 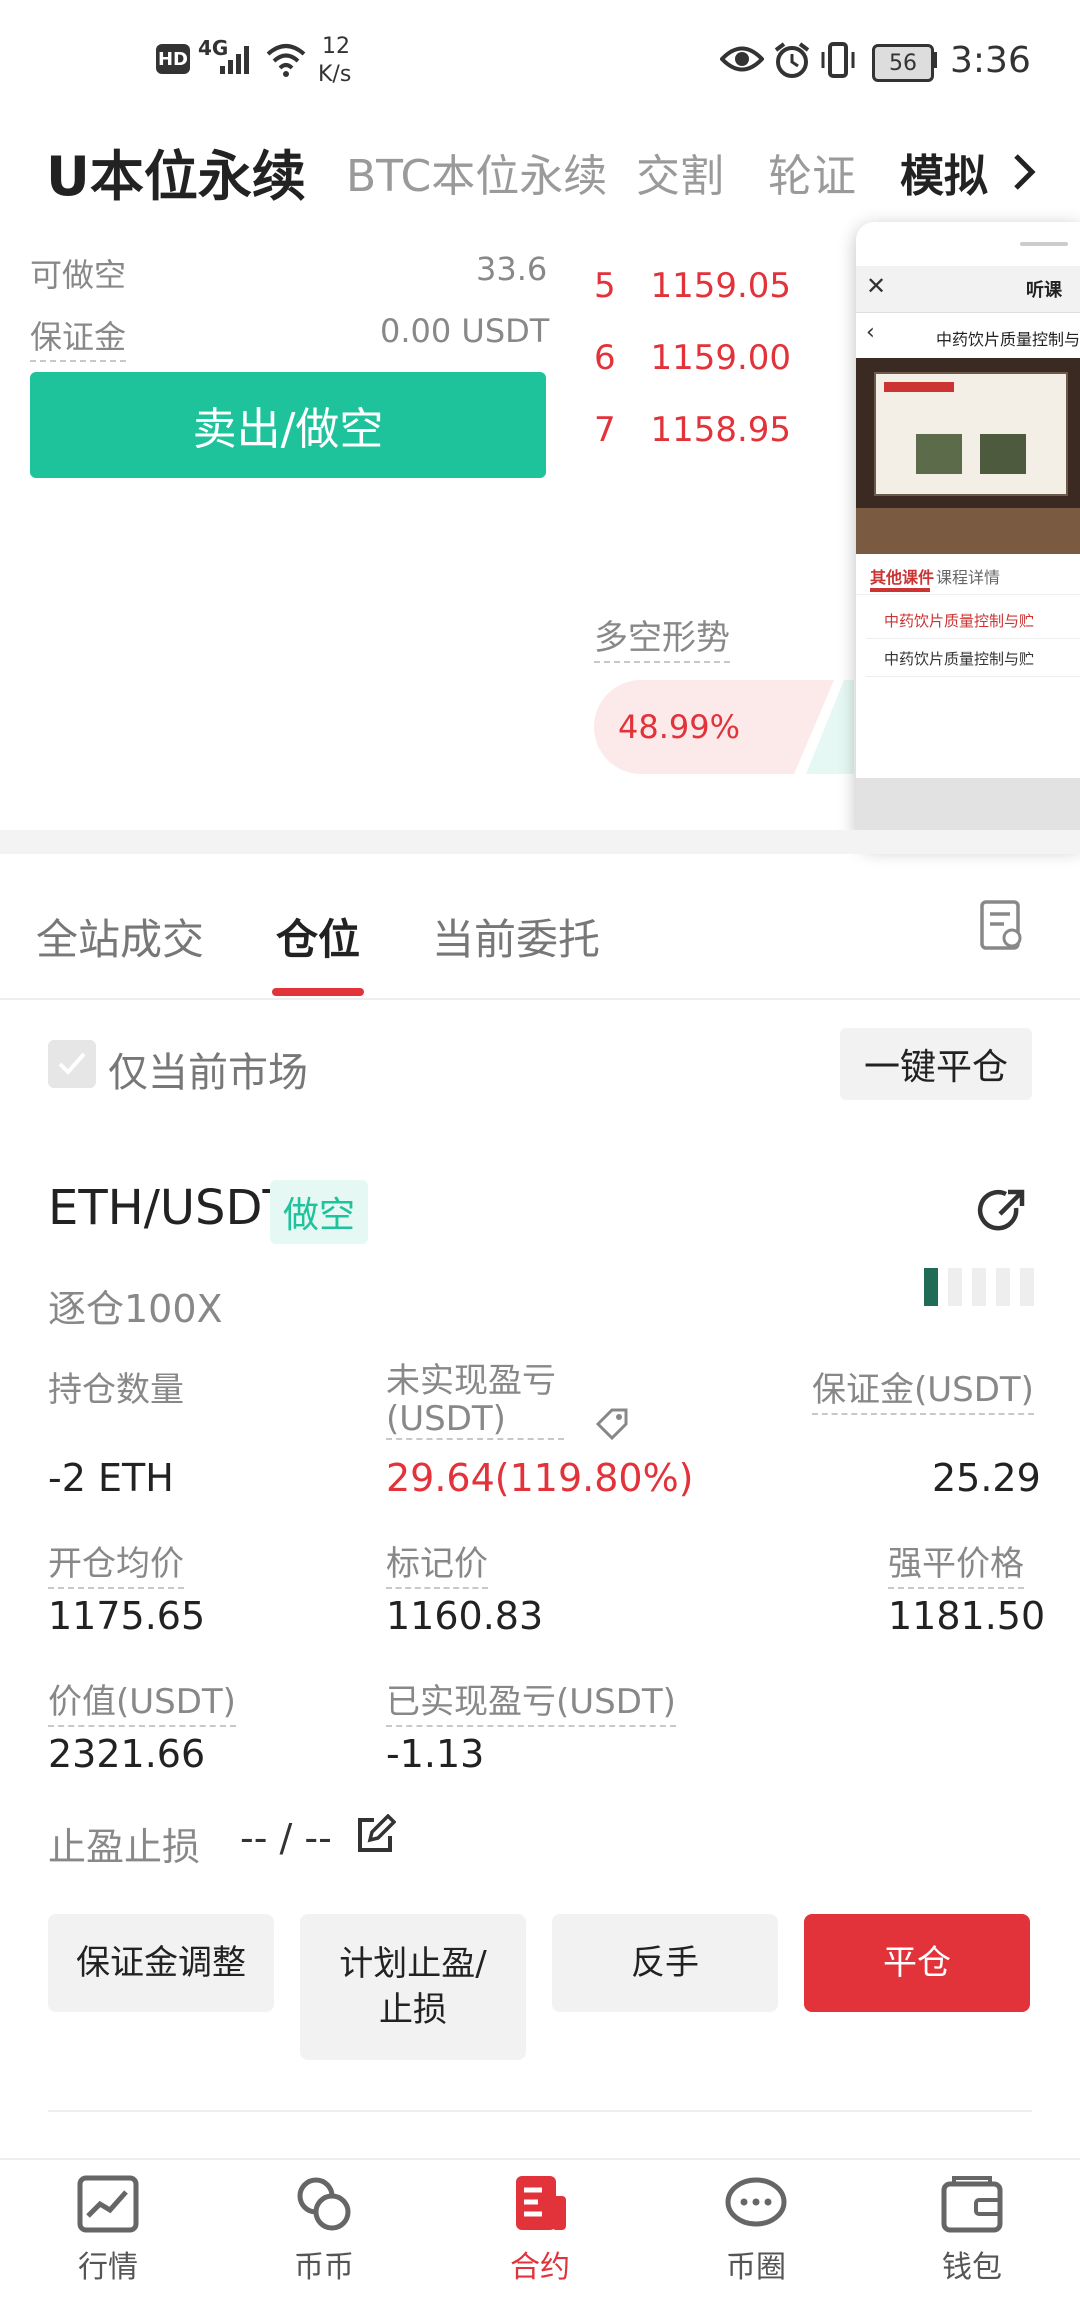 What do you see at coordinates (335, 74) in the screenshot?
I see `net-speed-unit: K/s` at bounding box center [335, 74].